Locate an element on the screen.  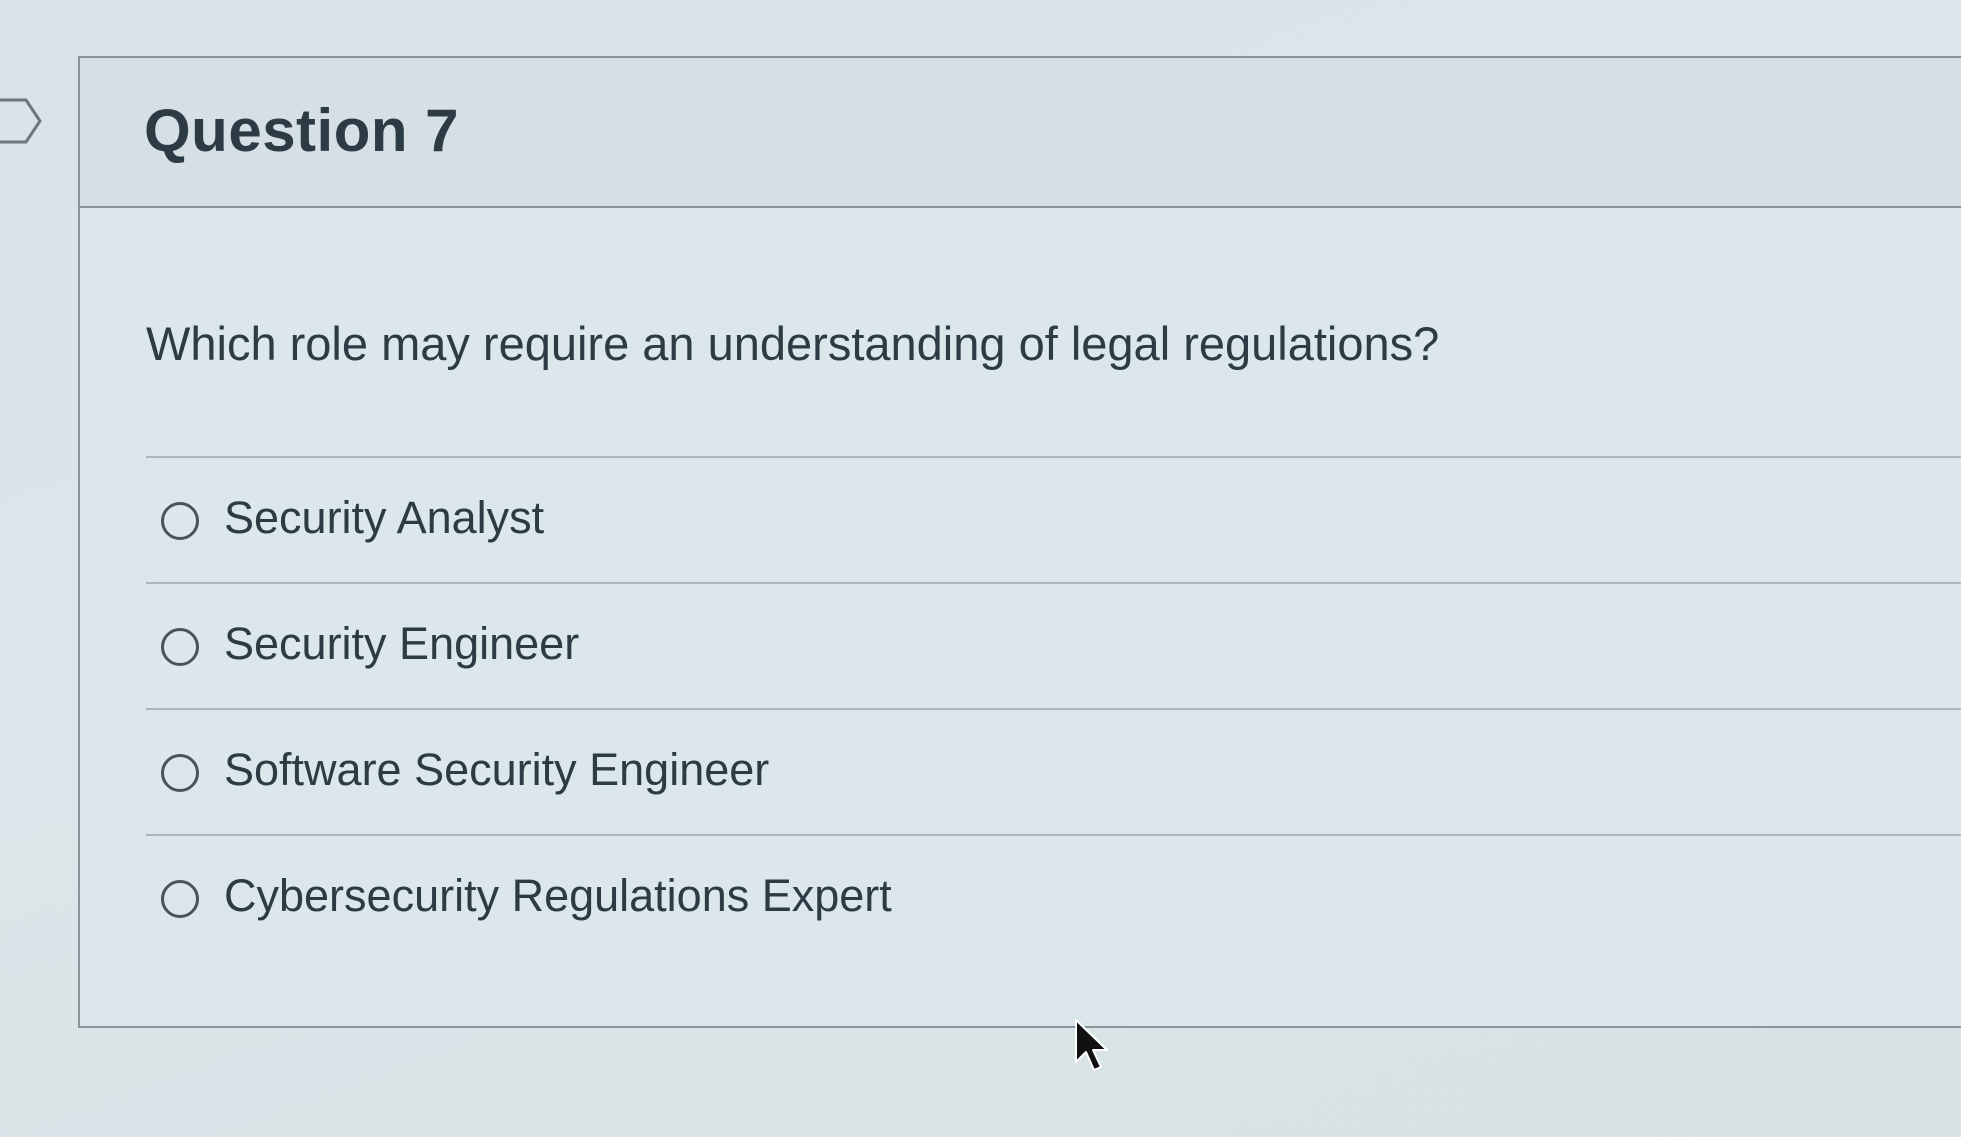
answer-option: Cybersecurity Regulations Expert is located at coordinates (1053, 897).